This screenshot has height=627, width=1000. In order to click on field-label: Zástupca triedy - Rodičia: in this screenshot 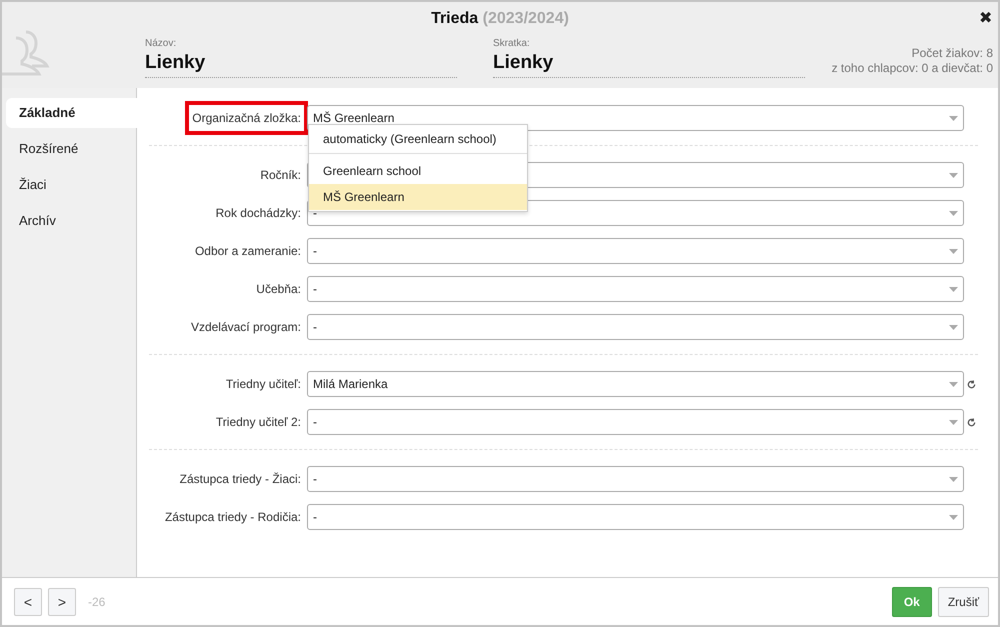, I will do `click(232, 517)`.